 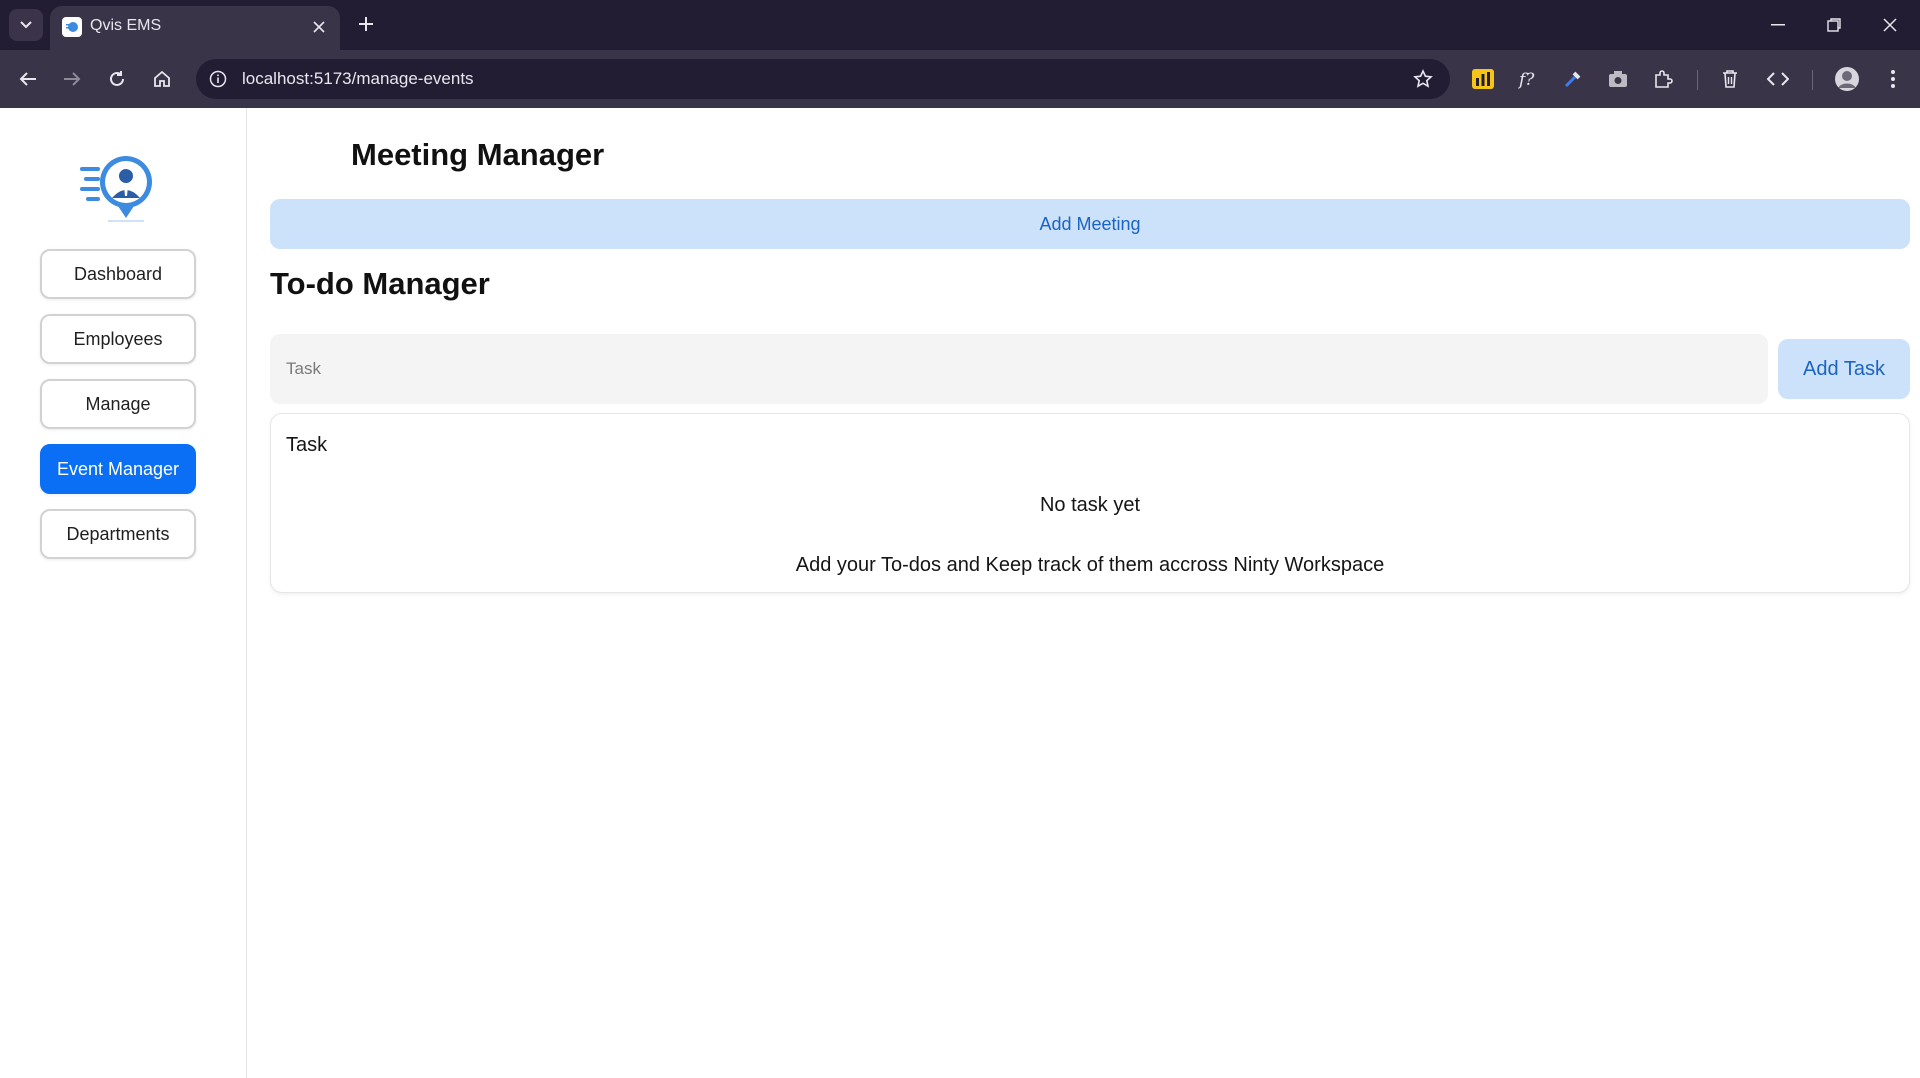 I want to click on profile-avatar-icon, so click(x=1847, y=79).